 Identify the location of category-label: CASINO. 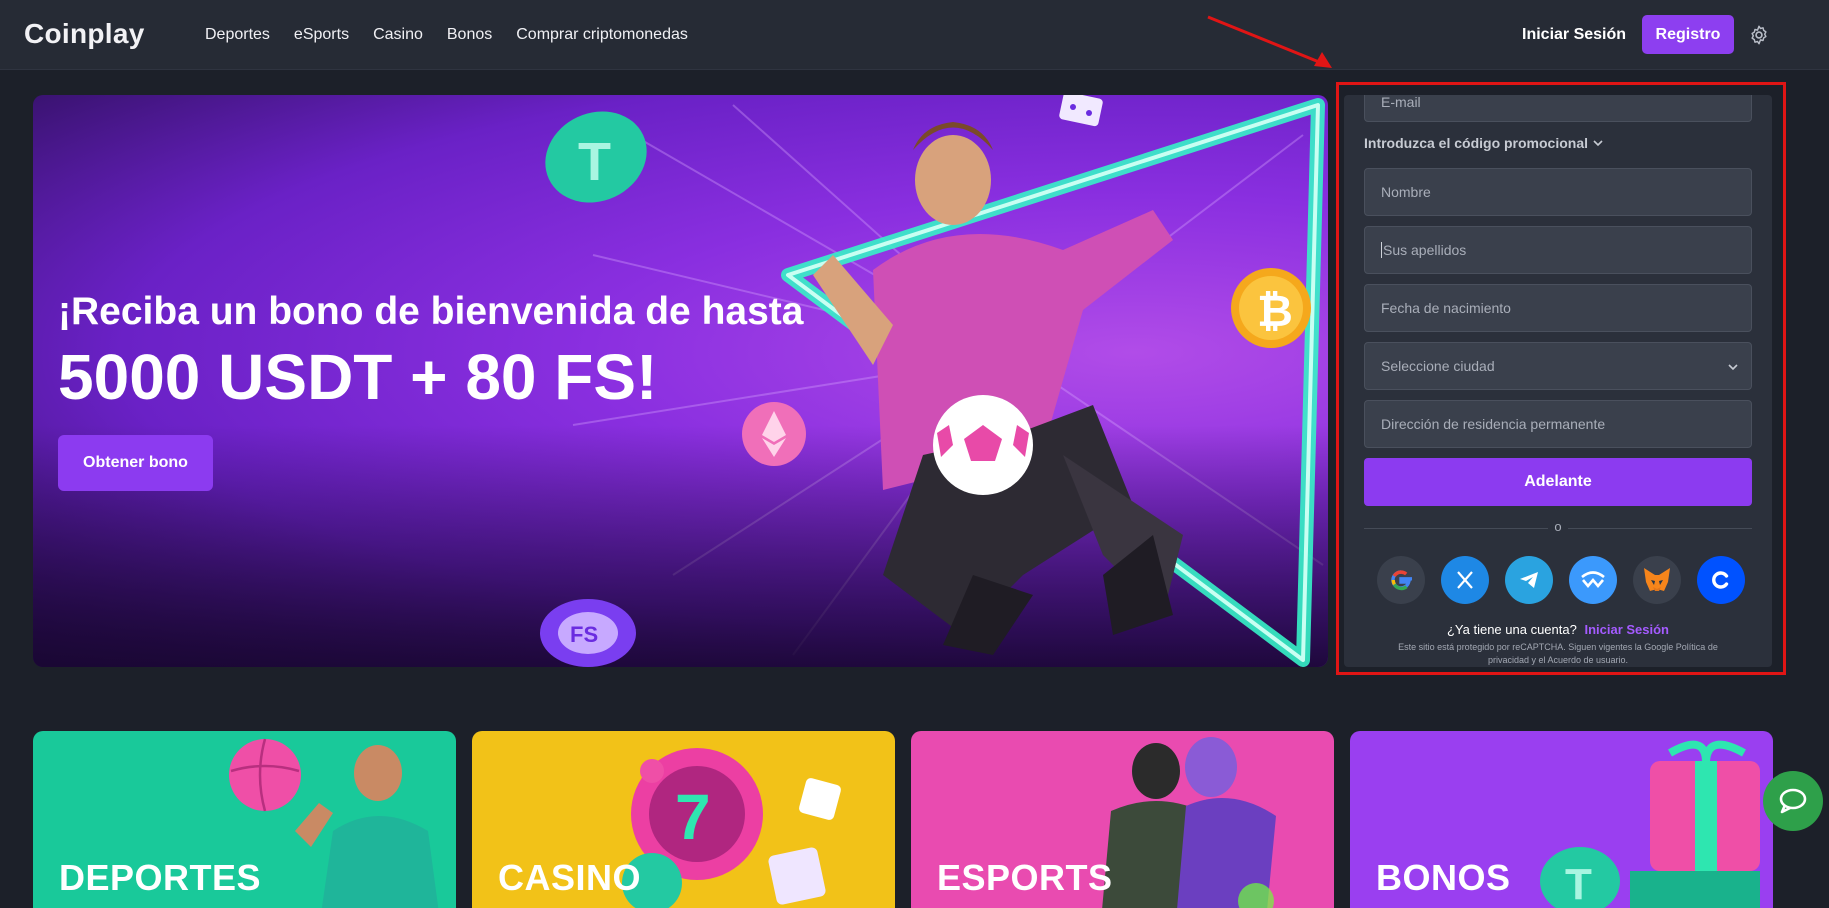
(570, 877).